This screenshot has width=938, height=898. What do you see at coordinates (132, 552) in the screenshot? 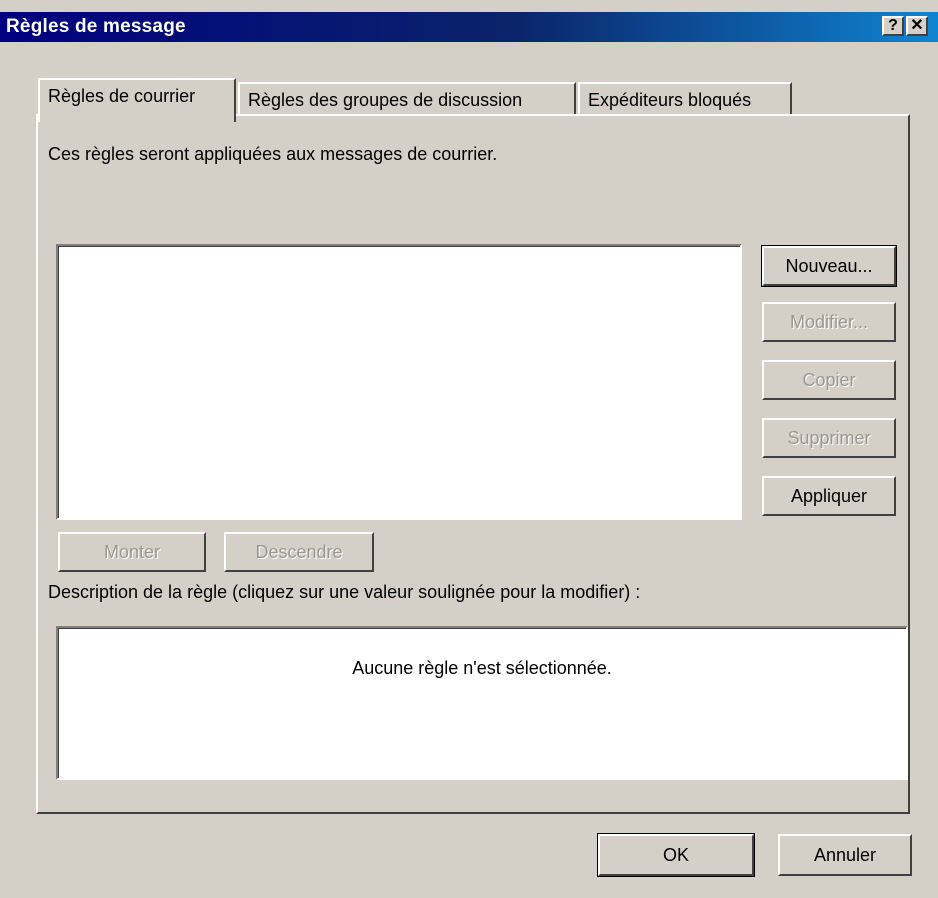
I see `move-up-button: Monter` at bounding box center [132, 552].